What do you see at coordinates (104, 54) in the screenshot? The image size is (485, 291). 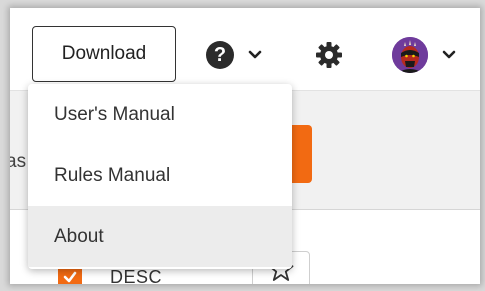 I see `download-button: Download` at bounding box center [104, 54].